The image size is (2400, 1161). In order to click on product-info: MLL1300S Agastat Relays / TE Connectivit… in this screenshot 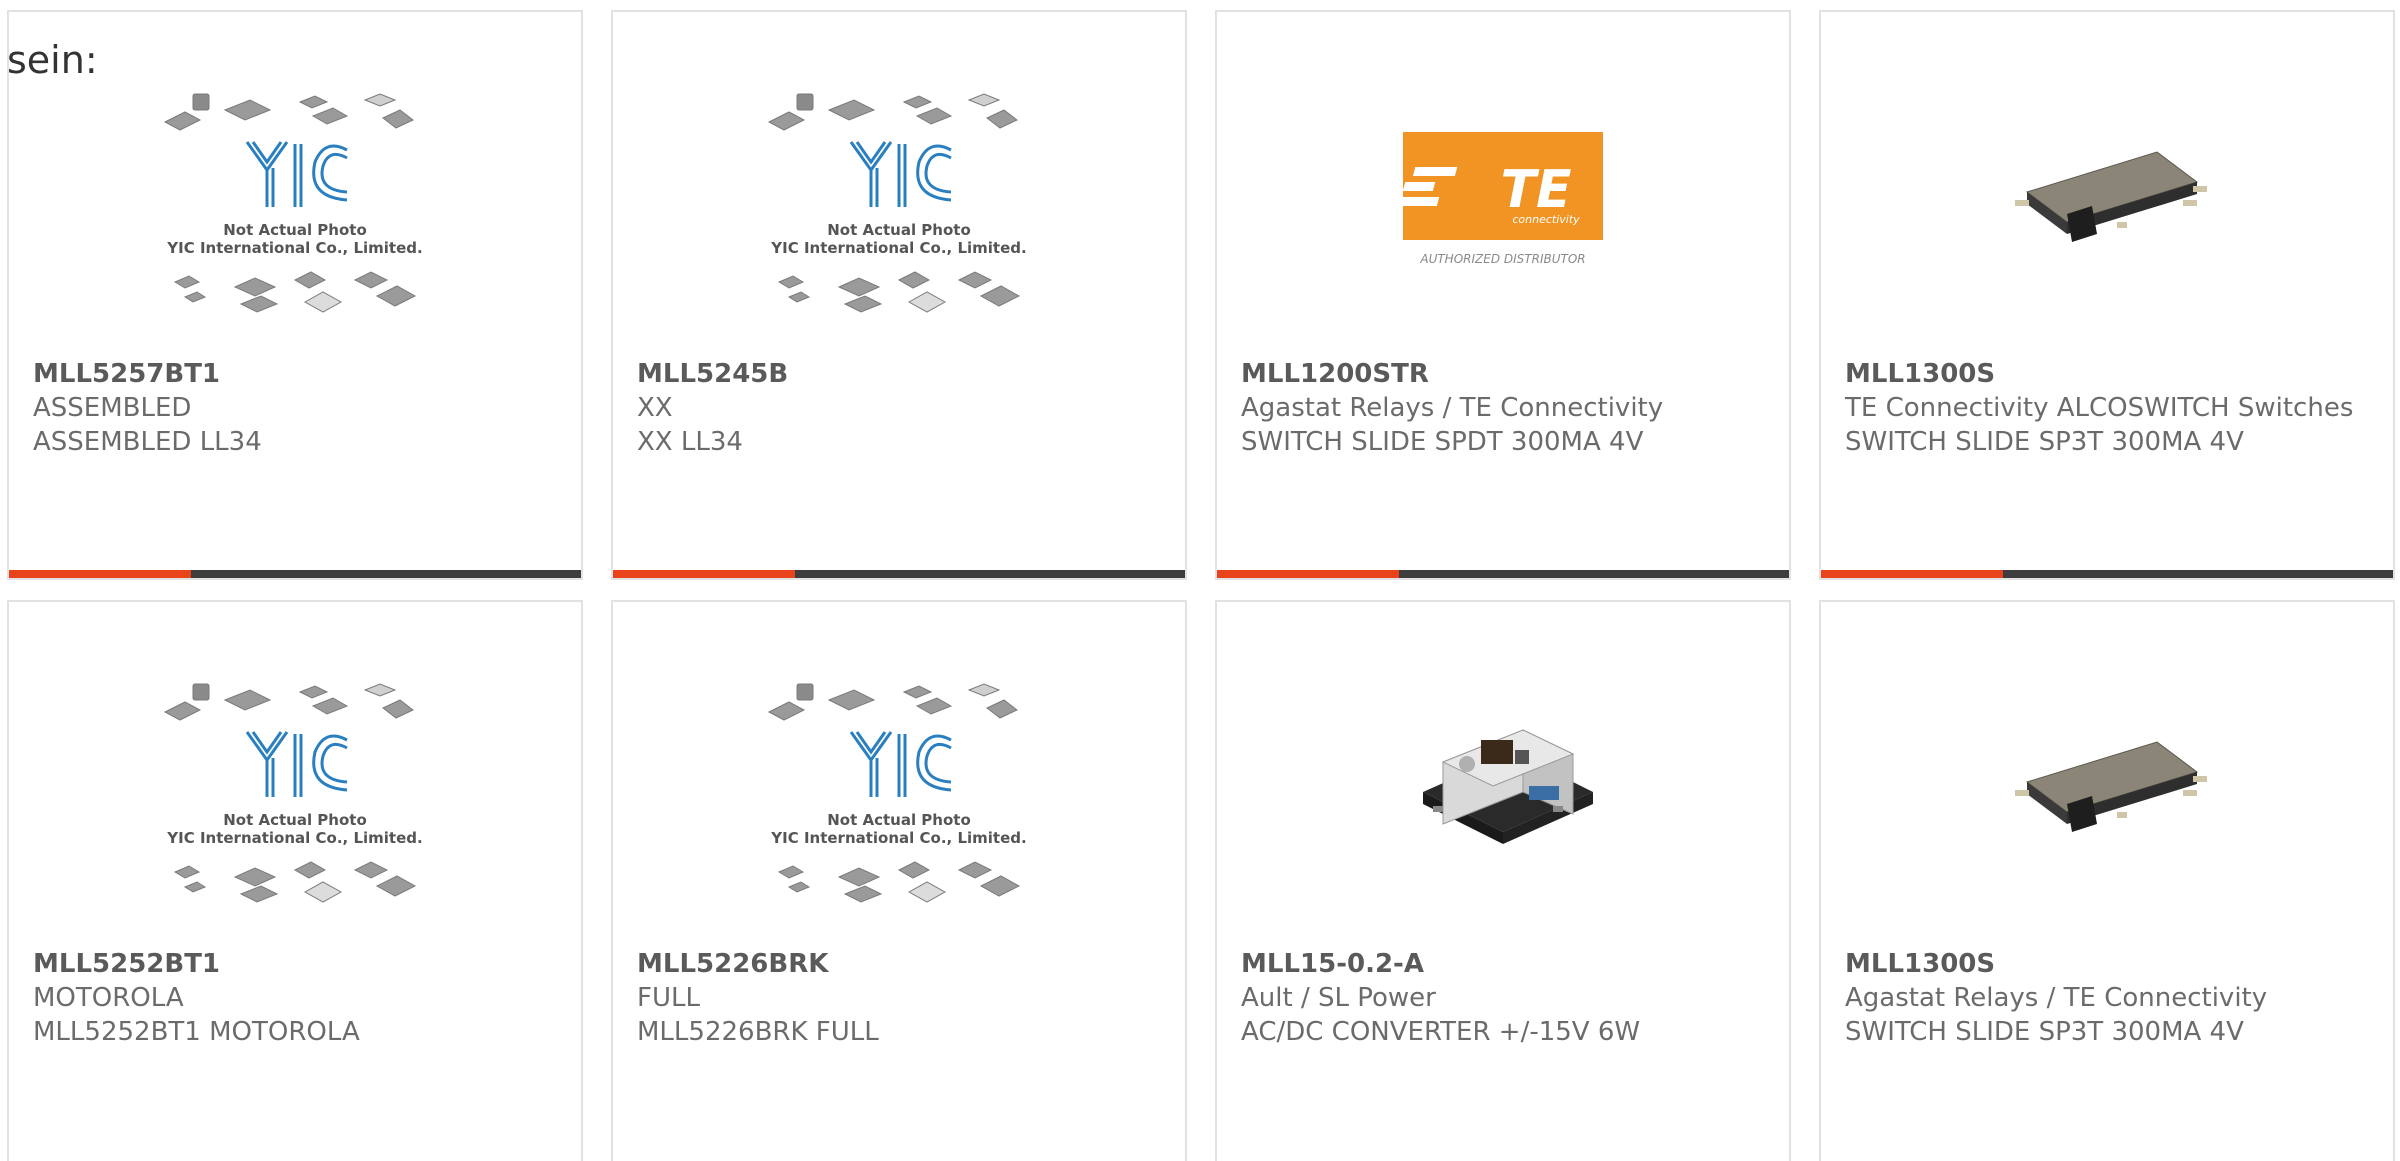, I will do `click(2107, 998)`.